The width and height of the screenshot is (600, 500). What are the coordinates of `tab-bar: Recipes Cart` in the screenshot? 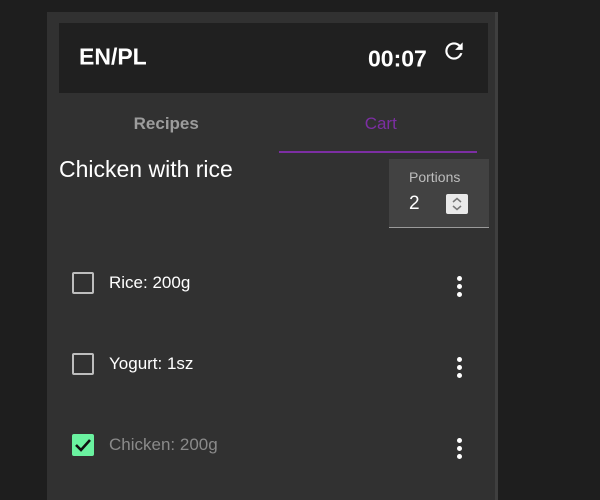 It's located at (273, 130).